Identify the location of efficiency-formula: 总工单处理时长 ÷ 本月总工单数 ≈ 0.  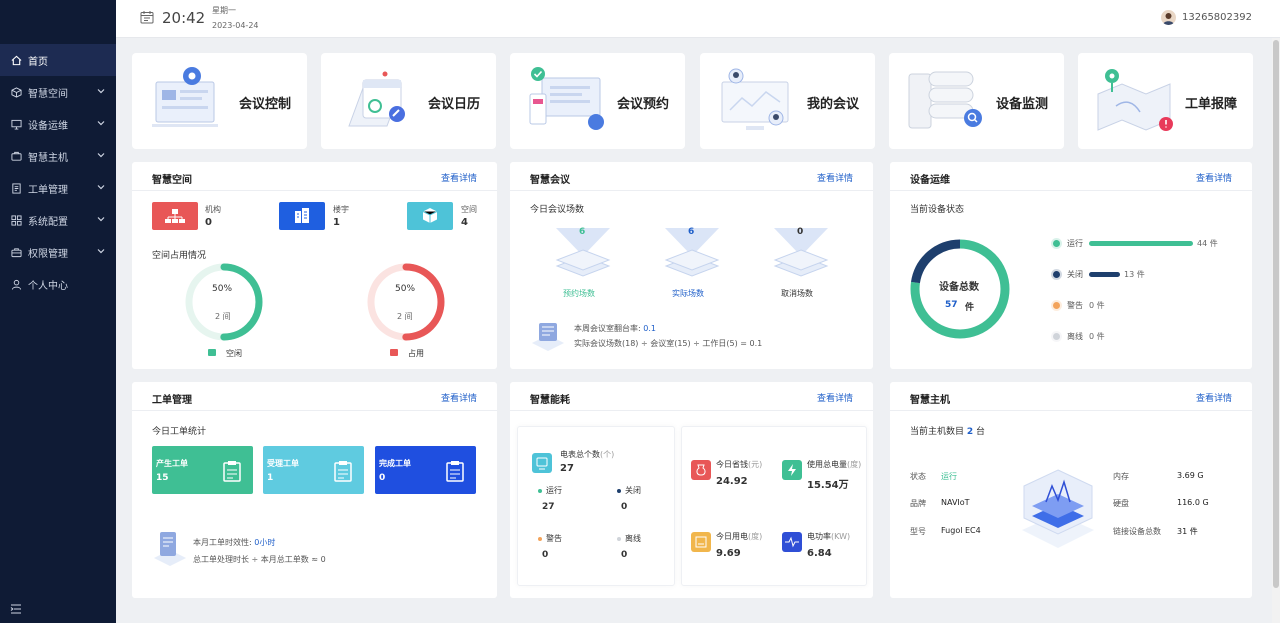
(259, 559).